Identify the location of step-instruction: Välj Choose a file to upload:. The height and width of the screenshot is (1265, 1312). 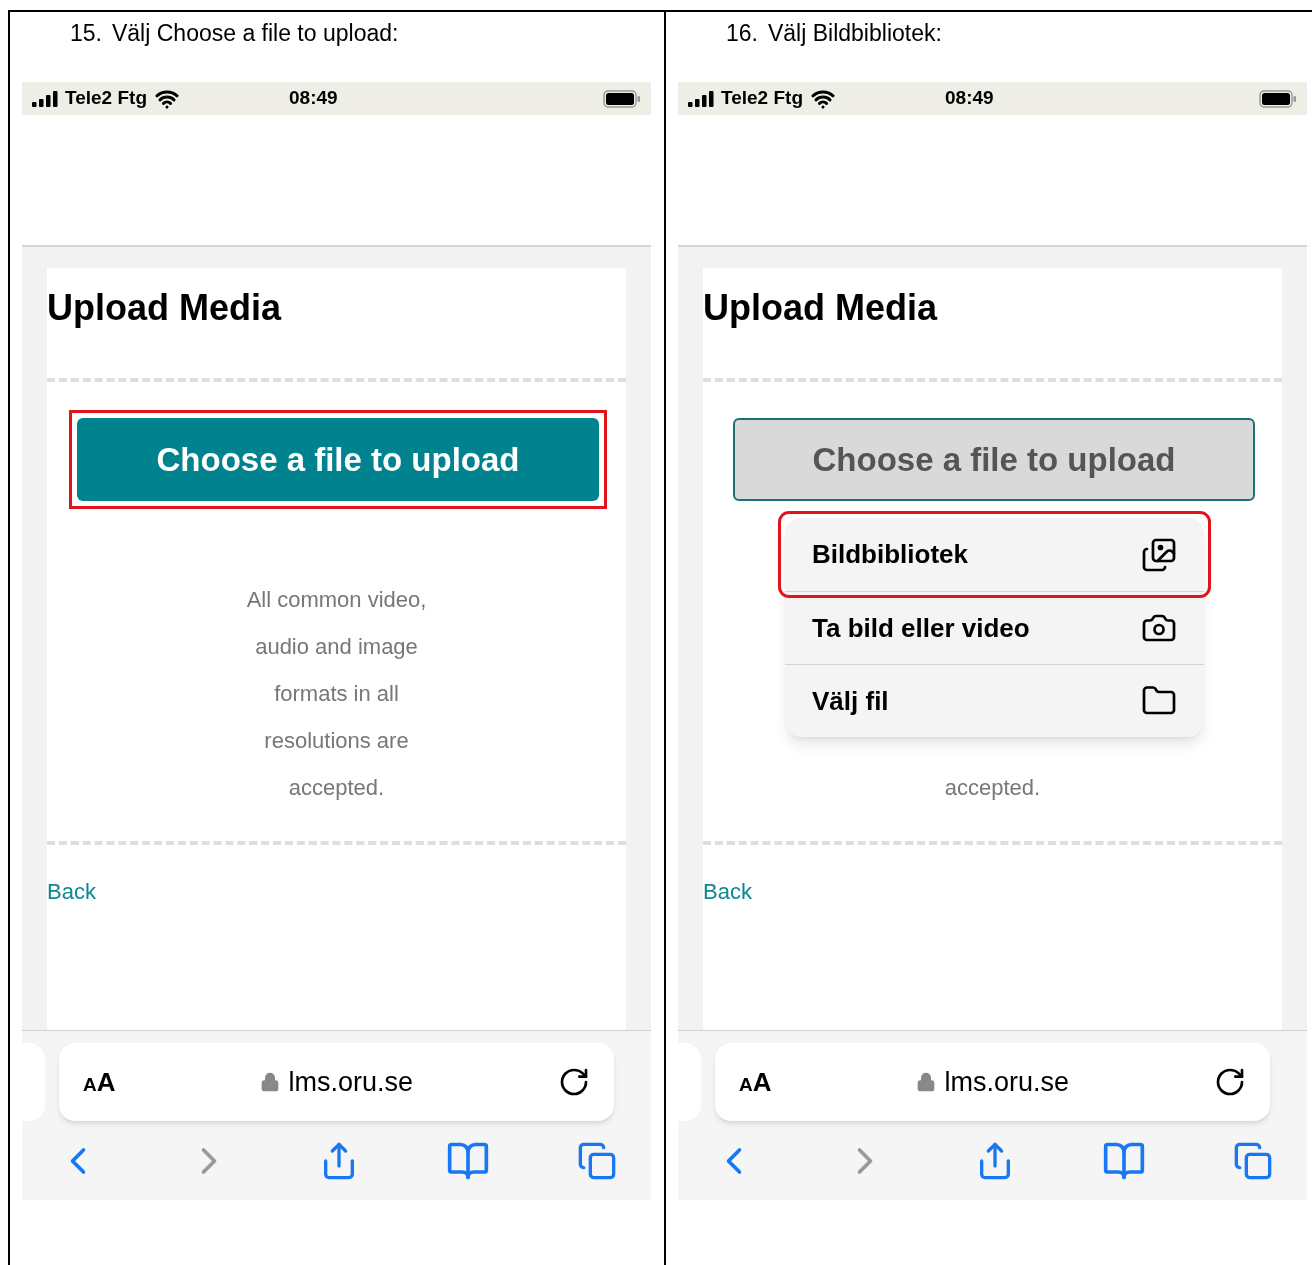
(255, 33).